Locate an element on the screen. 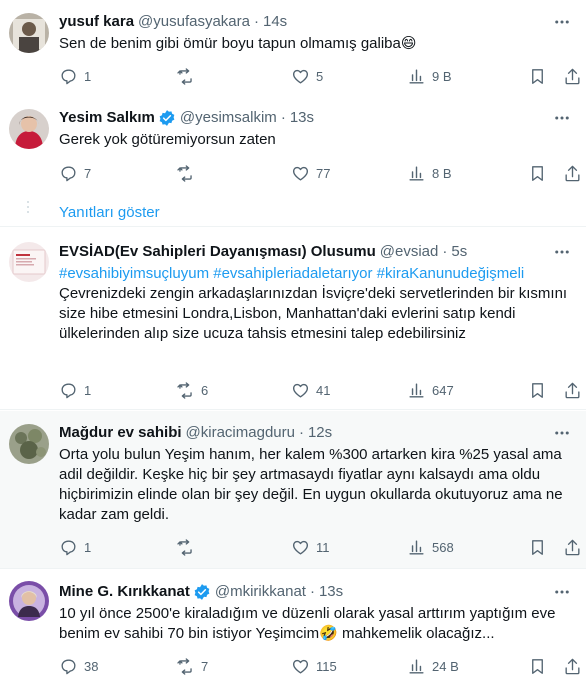  views-button: 9 B is located at coordinates (429, 76).